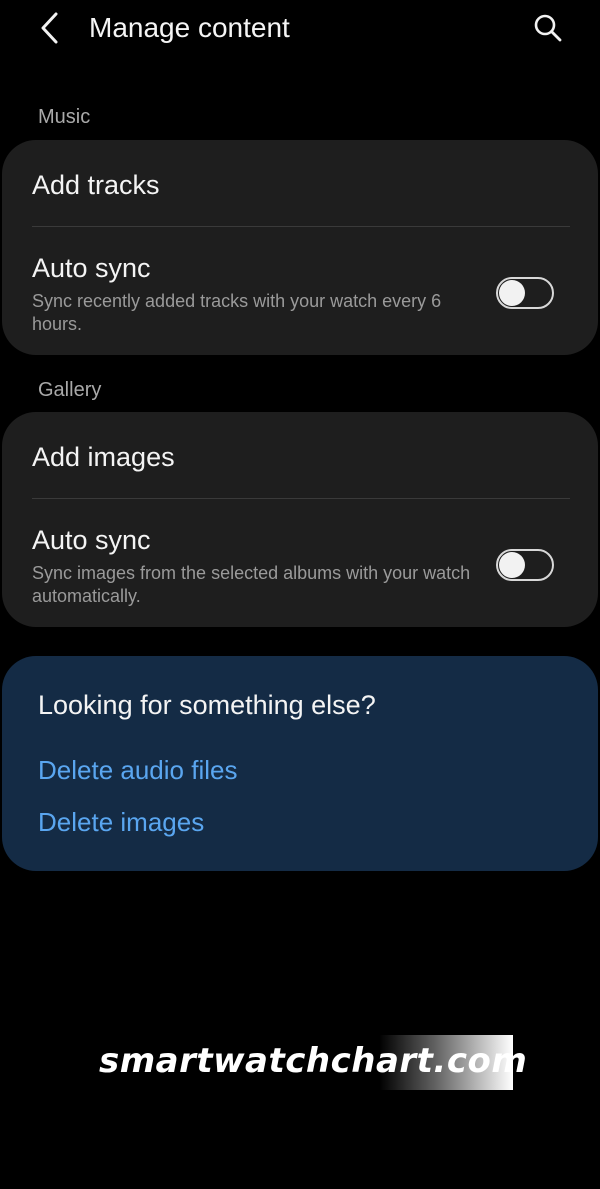 Image resolution: width=600 pixels, height=1189 pixels. I want to click on section-label-gallery: Gallery, so click(70, 390).